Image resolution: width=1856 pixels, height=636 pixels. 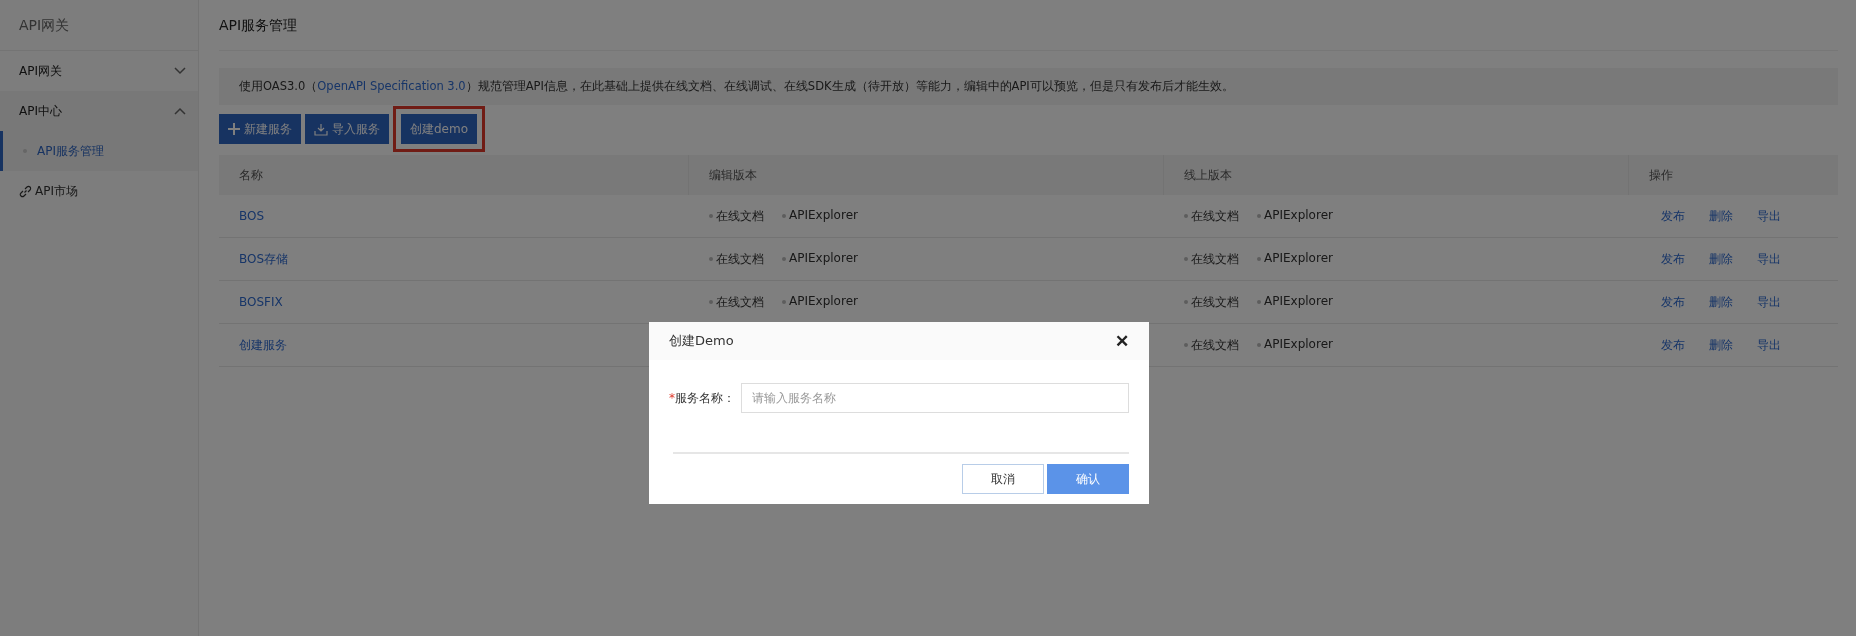 What do you see at coordinates (99, 111) in the screenshot?
I see `sidebar-group: API中心` at bounding box center [99, 111].